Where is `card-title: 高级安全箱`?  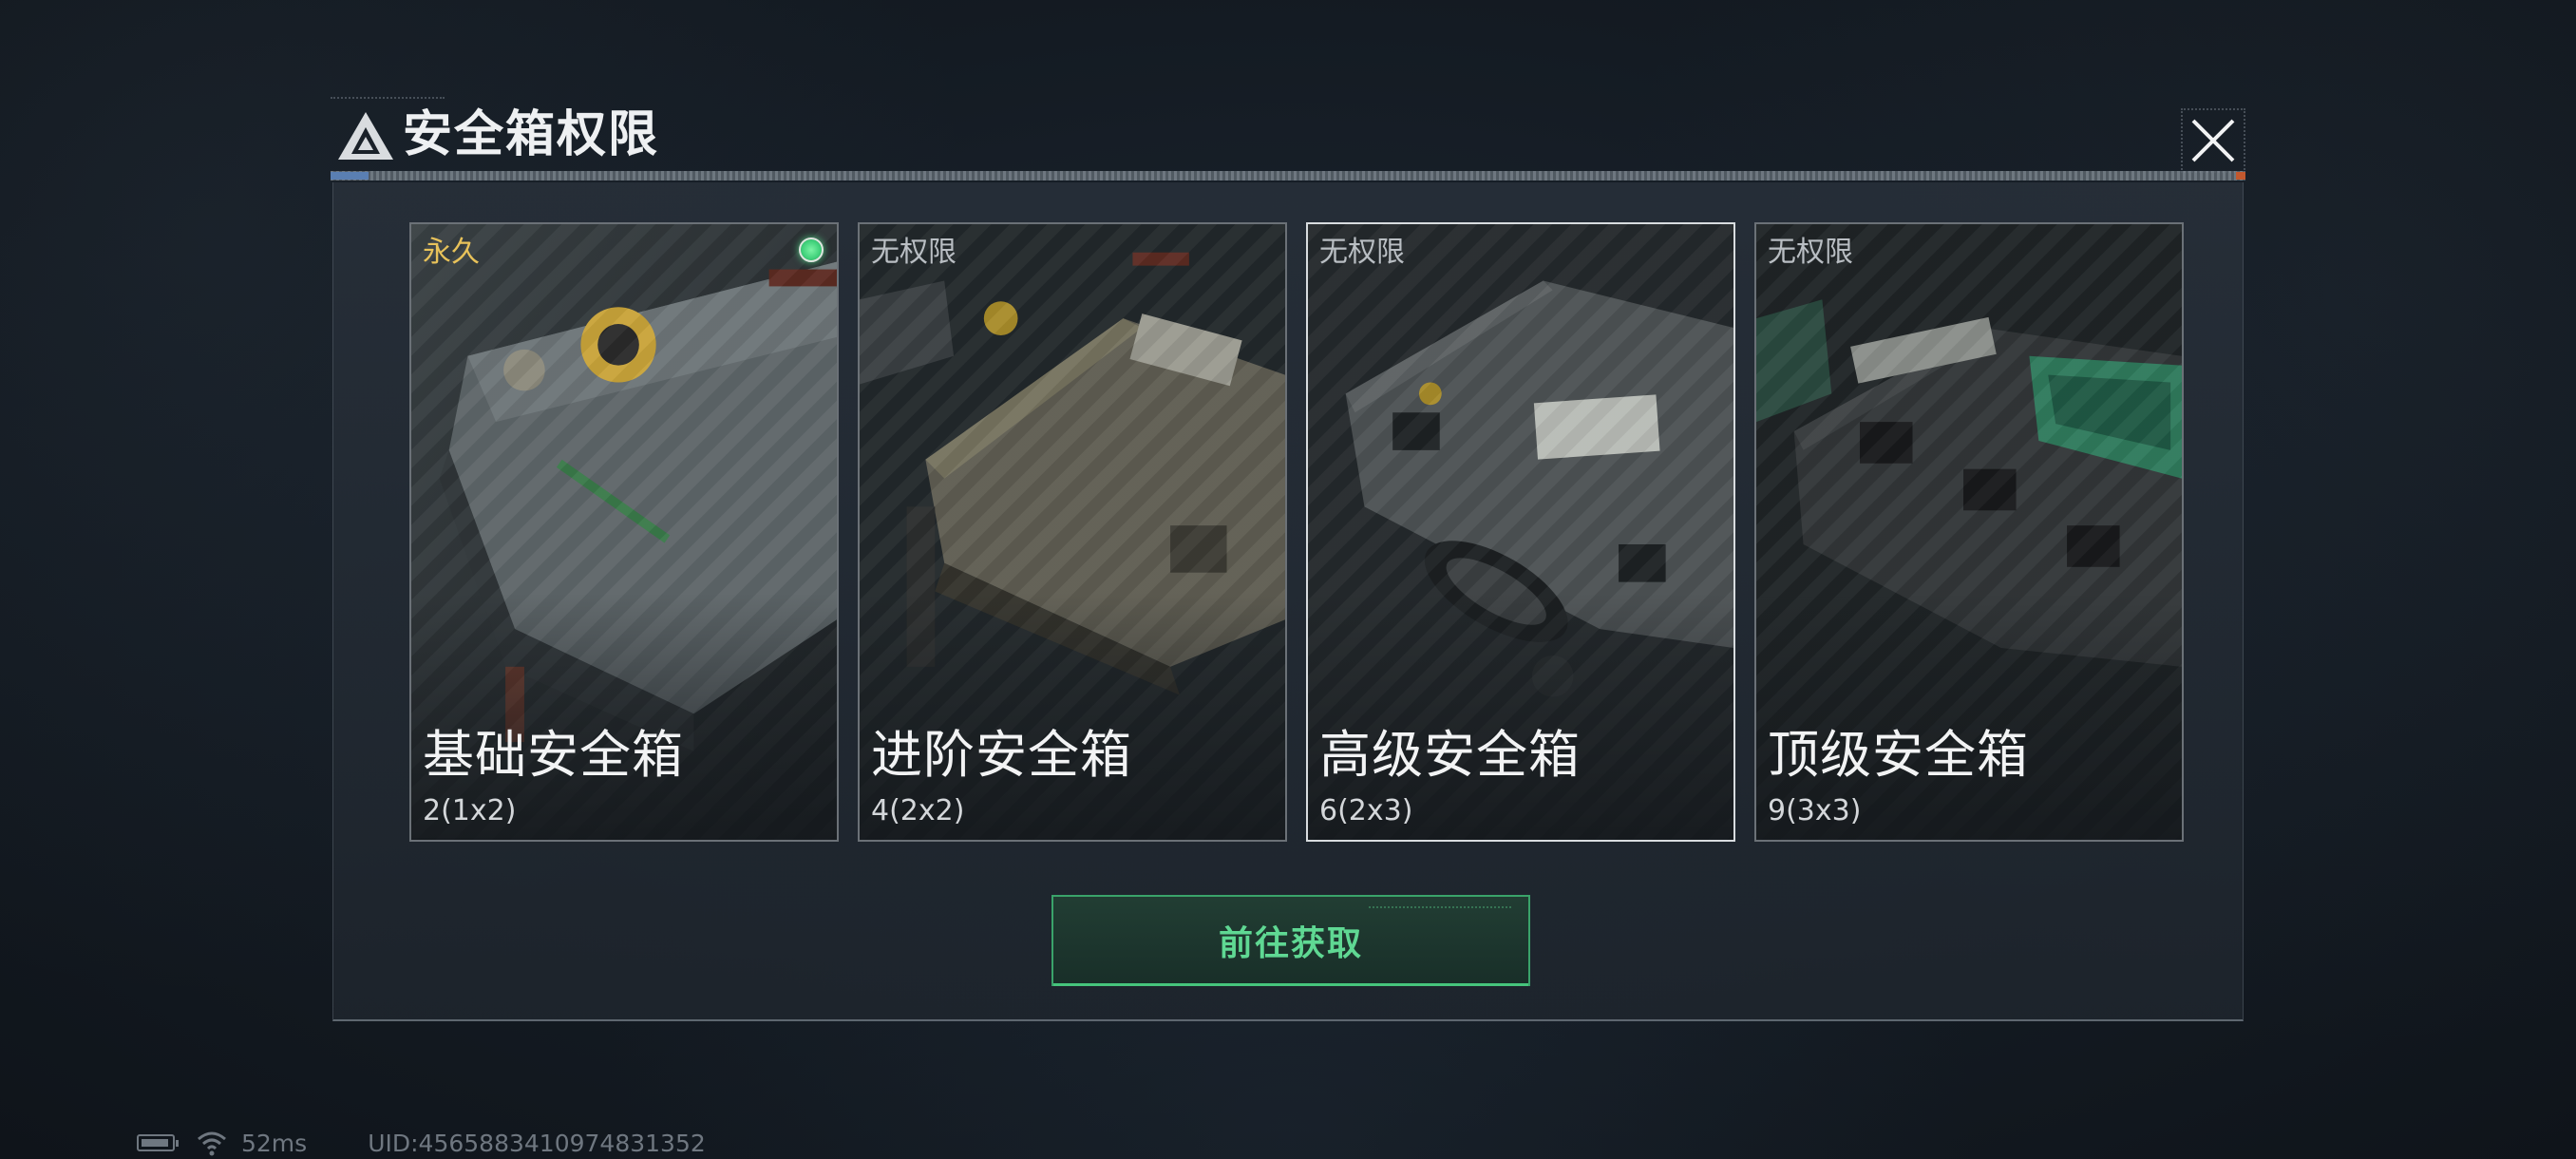
card-title: 高级安全箱 is located at coordinates (1450, 755).